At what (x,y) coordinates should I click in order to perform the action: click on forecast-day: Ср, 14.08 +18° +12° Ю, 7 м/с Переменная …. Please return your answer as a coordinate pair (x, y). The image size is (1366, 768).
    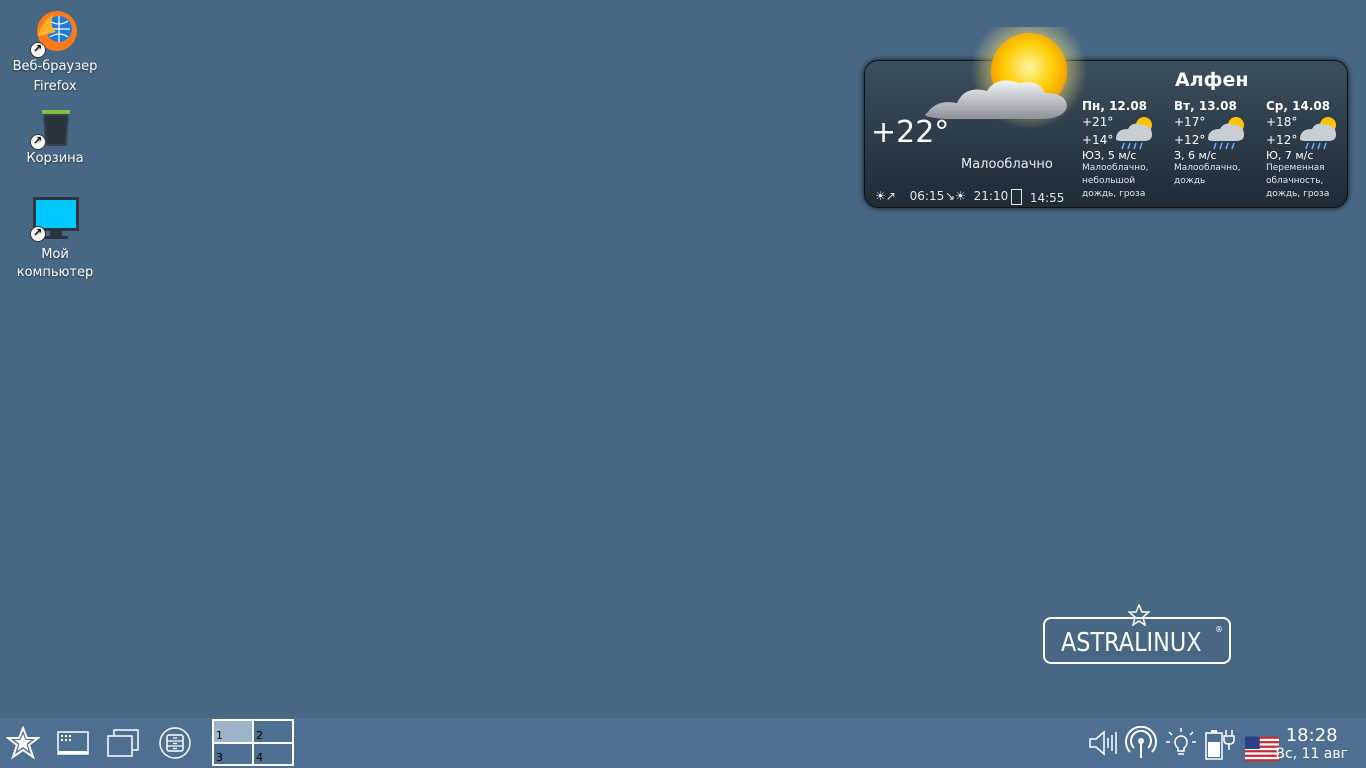
    Looking at the image, I should click on (1311, 150).